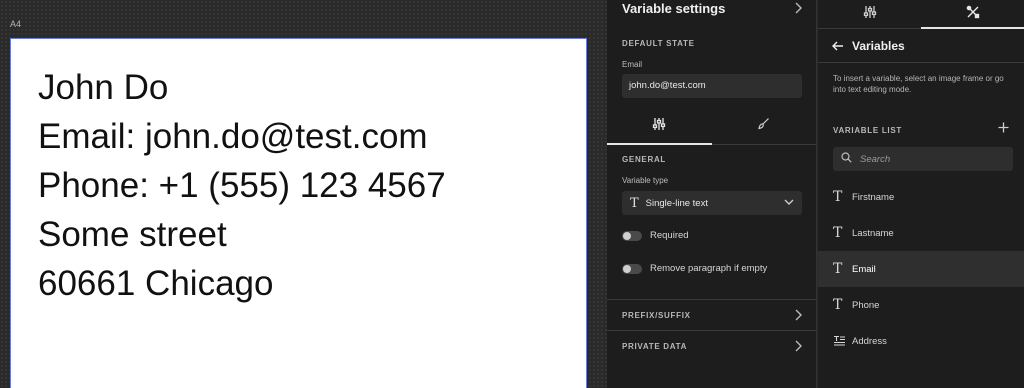 The height and width of the screenshot is (388, 1024). I want to click on email-default-input: john.do@test.com, so click(712, 86).